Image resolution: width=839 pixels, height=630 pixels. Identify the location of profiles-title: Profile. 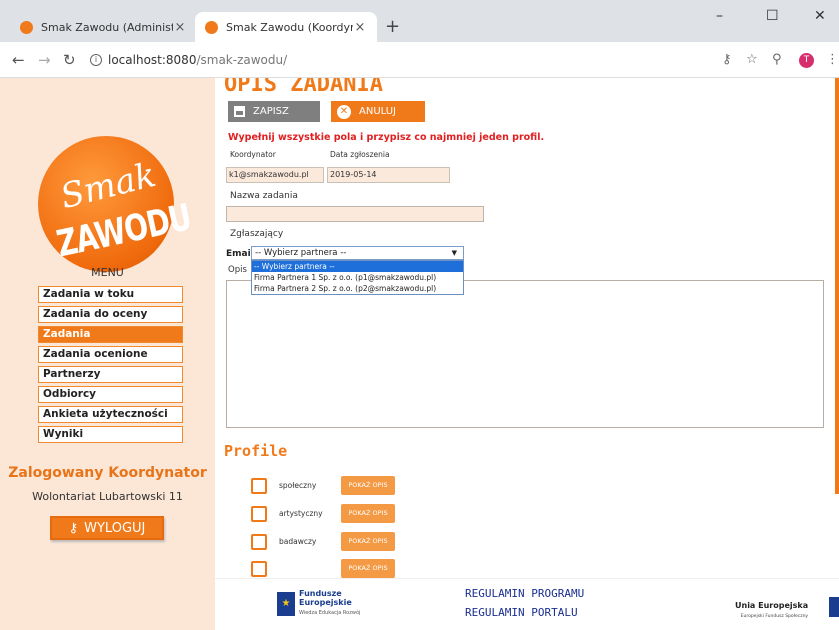
(256, 451).